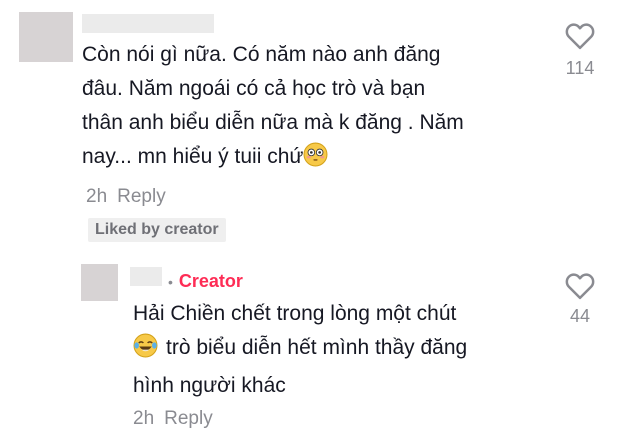 The image size is (620, 440). What do you see at coordinates (295, 313) in the screenshot?
I see `reply-line: Hải Chiền chết trong lòng một chút` at bounding box center [295, 313].